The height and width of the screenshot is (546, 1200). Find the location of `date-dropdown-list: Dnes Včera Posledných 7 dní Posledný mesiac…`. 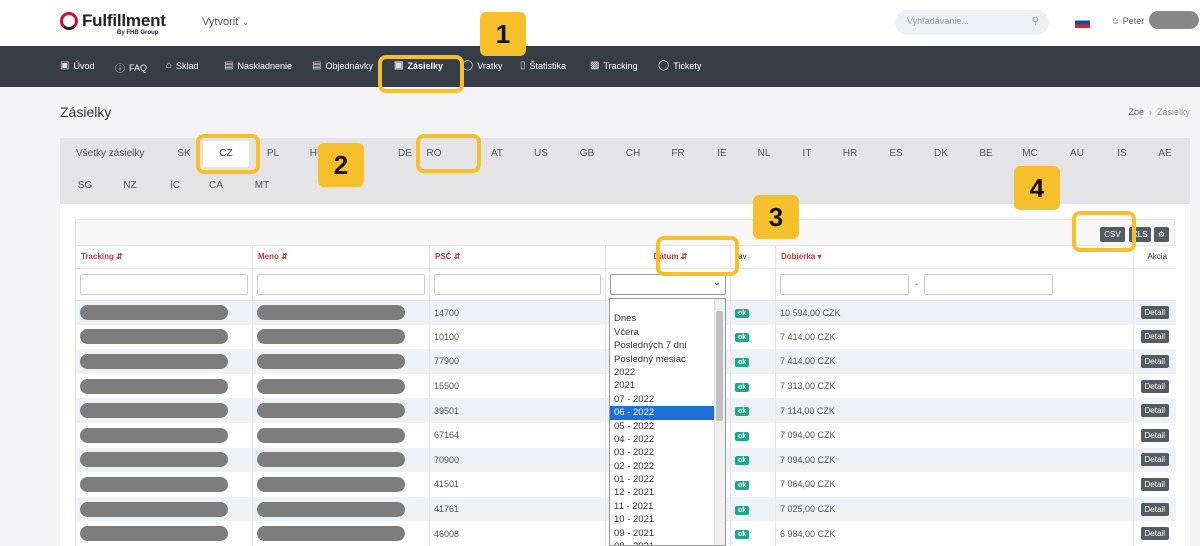

date-dropdown-list: Dnes Včera Posledných 7 dní Posledný mesiac… is located at coordinates (667, 422).